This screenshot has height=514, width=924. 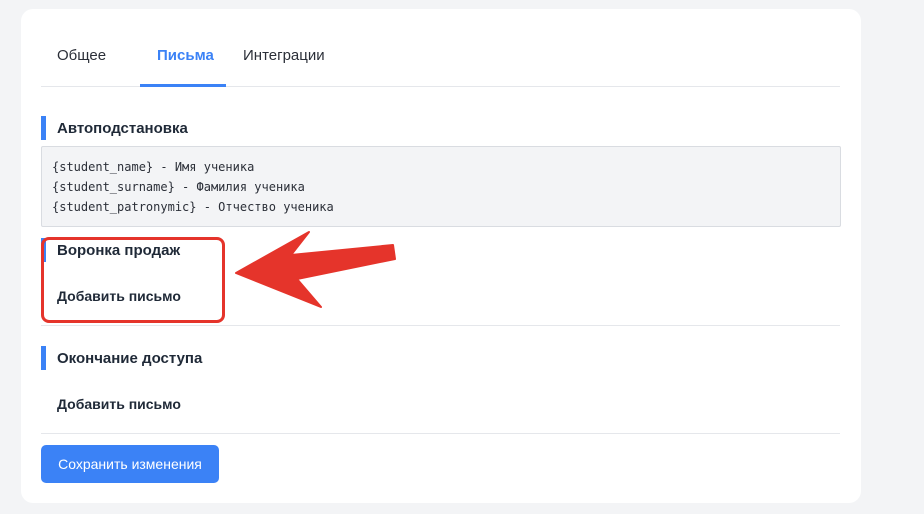 What do you see at coordinates (119, 250) in the screenshot?
I see `sales-funnel-title-text: Воронка продаж` at bounding box center [119, 250].